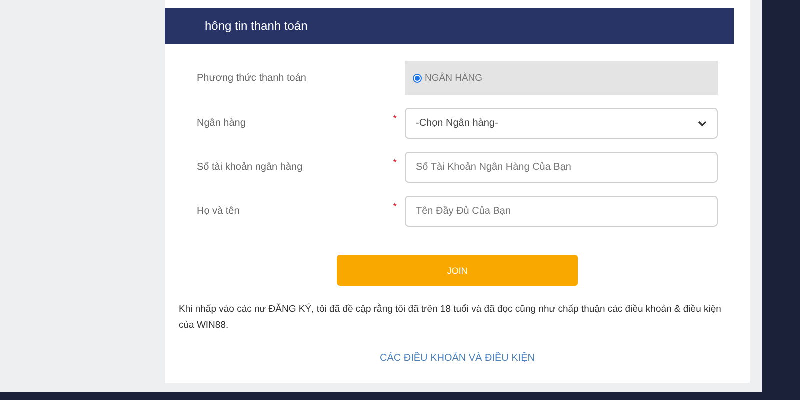  I want to click on terms-notice: Khi nhấp vào các nư ĐĂNG KÝ, tôi đã đề cập rằng tôi đã trên 18 tuổi và đã đọc cũng như chấp thuận các điều khoản & điều kiện của WIN88., so click(450, 317).